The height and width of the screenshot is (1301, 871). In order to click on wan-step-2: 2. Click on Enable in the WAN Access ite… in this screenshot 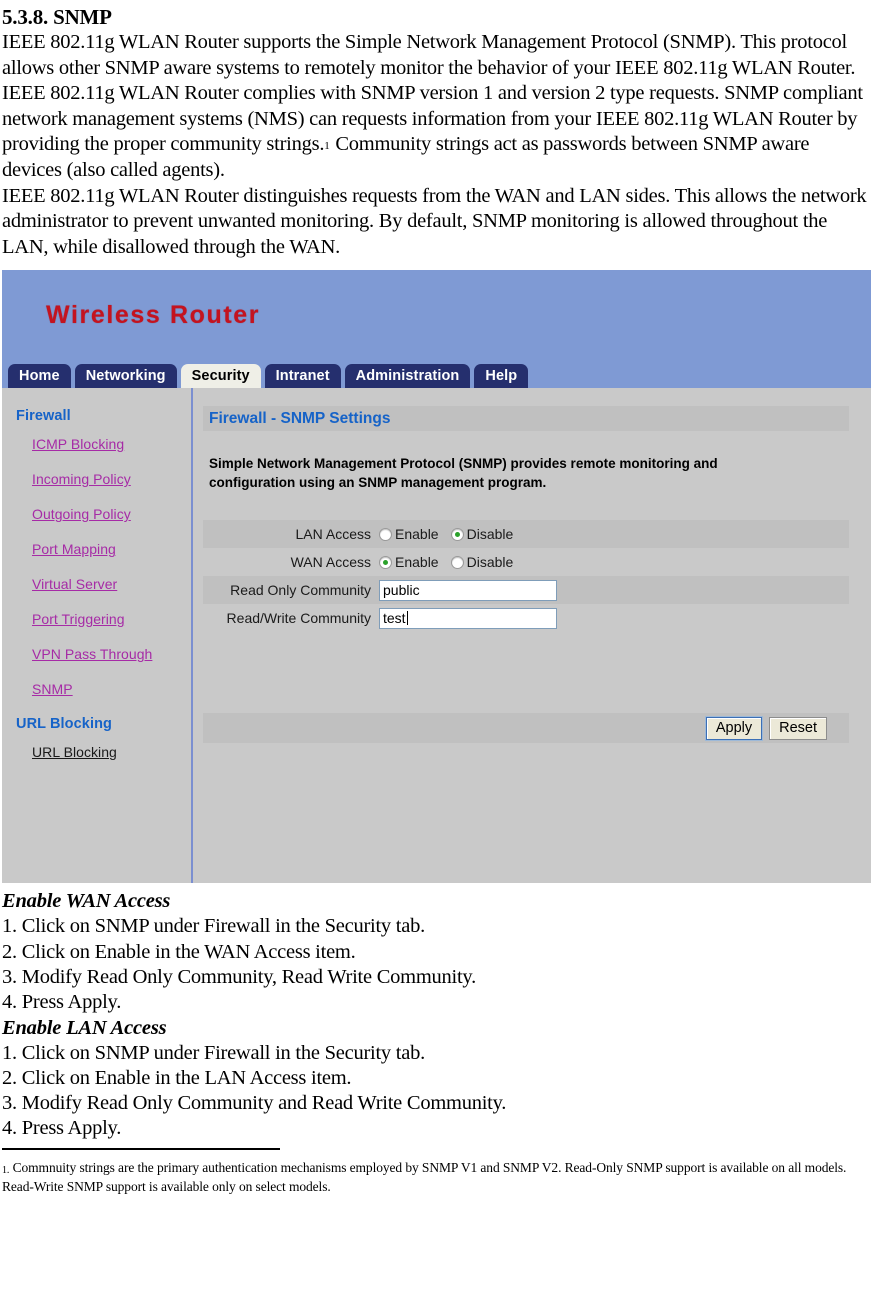, I will do `click(179, 951)`.